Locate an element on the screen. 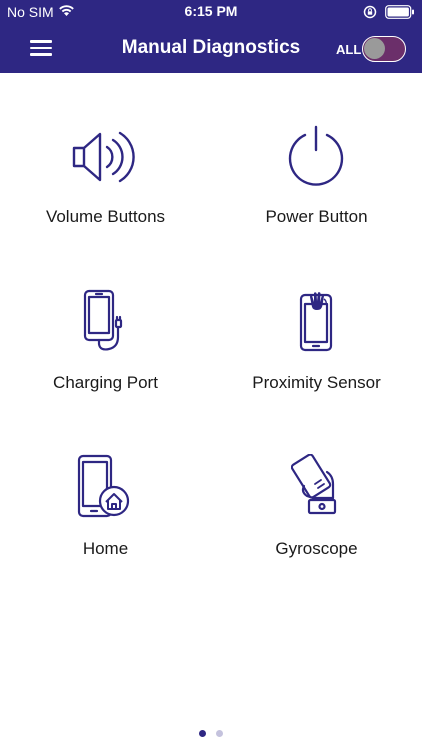 The image size is (422, 750). tile-power-button: Power Button is located at coordinates (316, 192).